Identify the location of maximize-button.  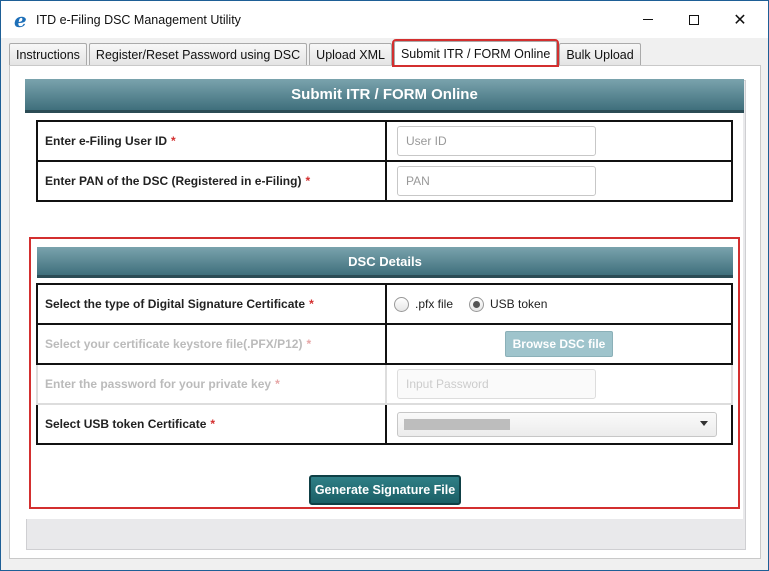
(694, 19).